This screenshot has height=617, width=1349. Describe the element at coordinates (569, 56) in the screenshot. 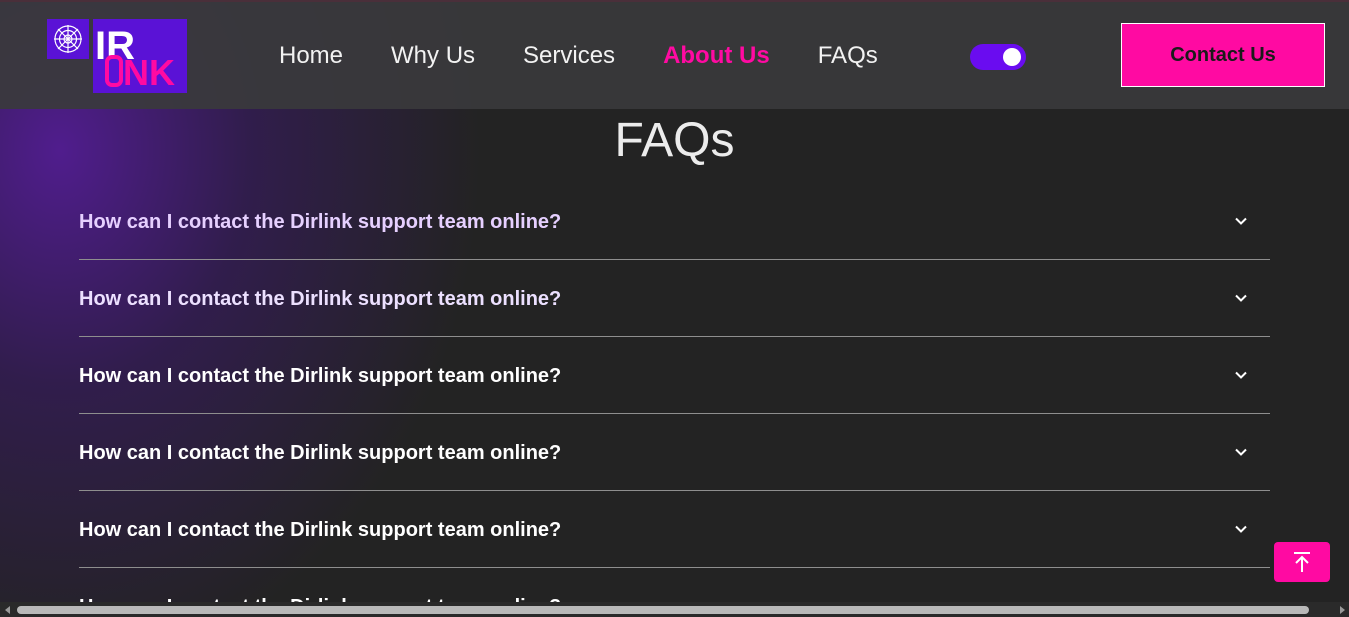

I see `nav-services: Services` at that location.